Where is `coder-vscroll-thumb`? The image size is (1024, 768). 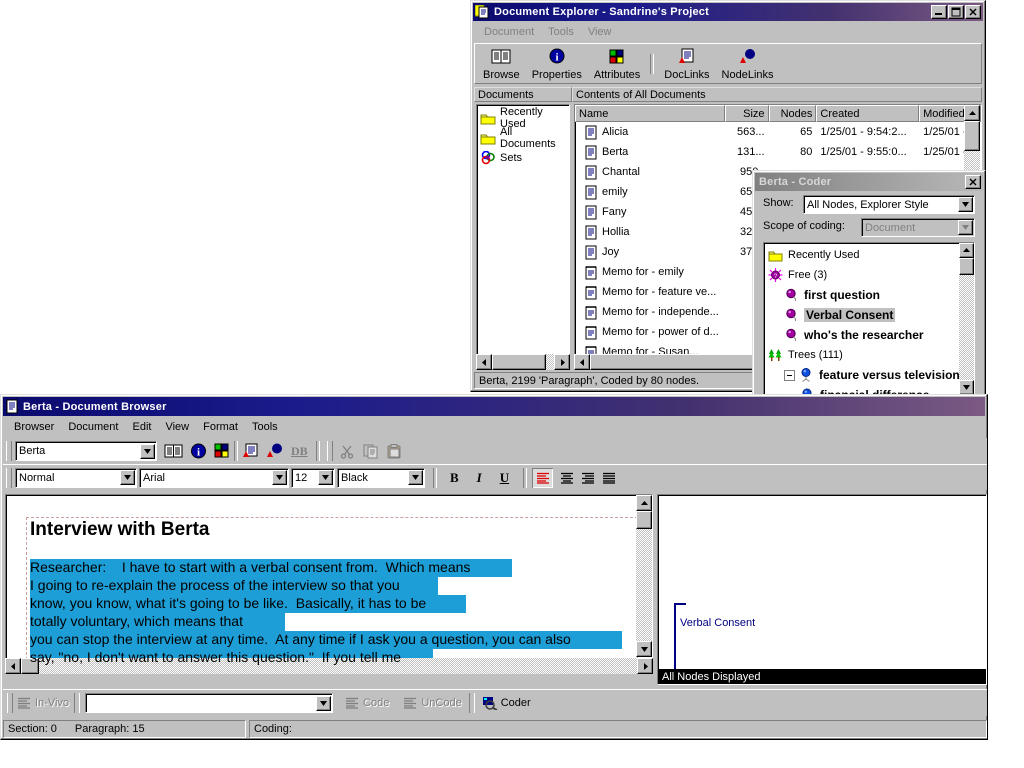
coder-vscroll-thumb is located at coordinates (966, 266).